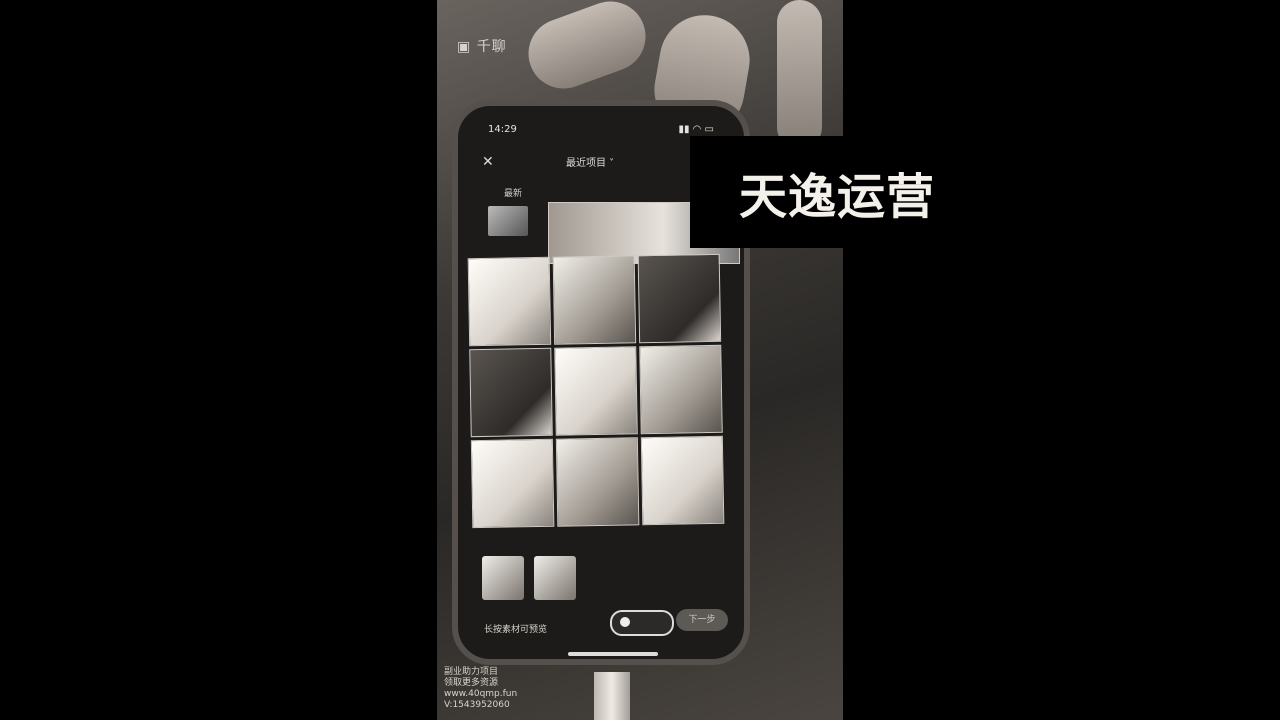  I want to click on status-time: 14:29, so click(502, 129).